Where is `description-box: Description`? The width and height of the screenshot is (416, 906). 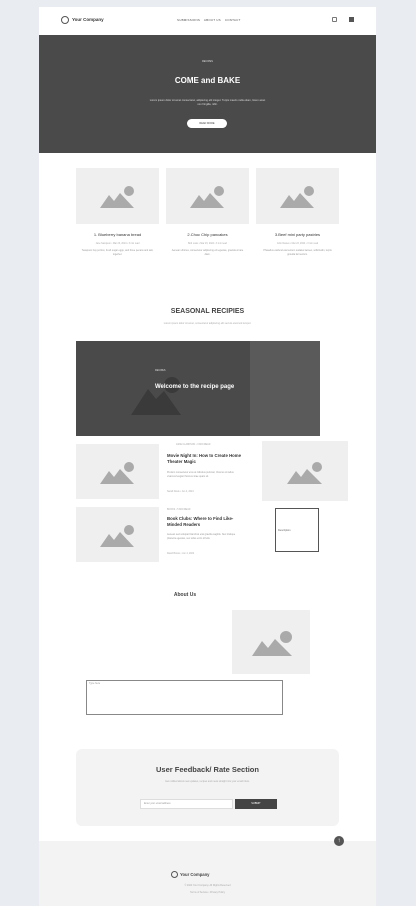 description-box: Description is located at coordinates (297, 530).